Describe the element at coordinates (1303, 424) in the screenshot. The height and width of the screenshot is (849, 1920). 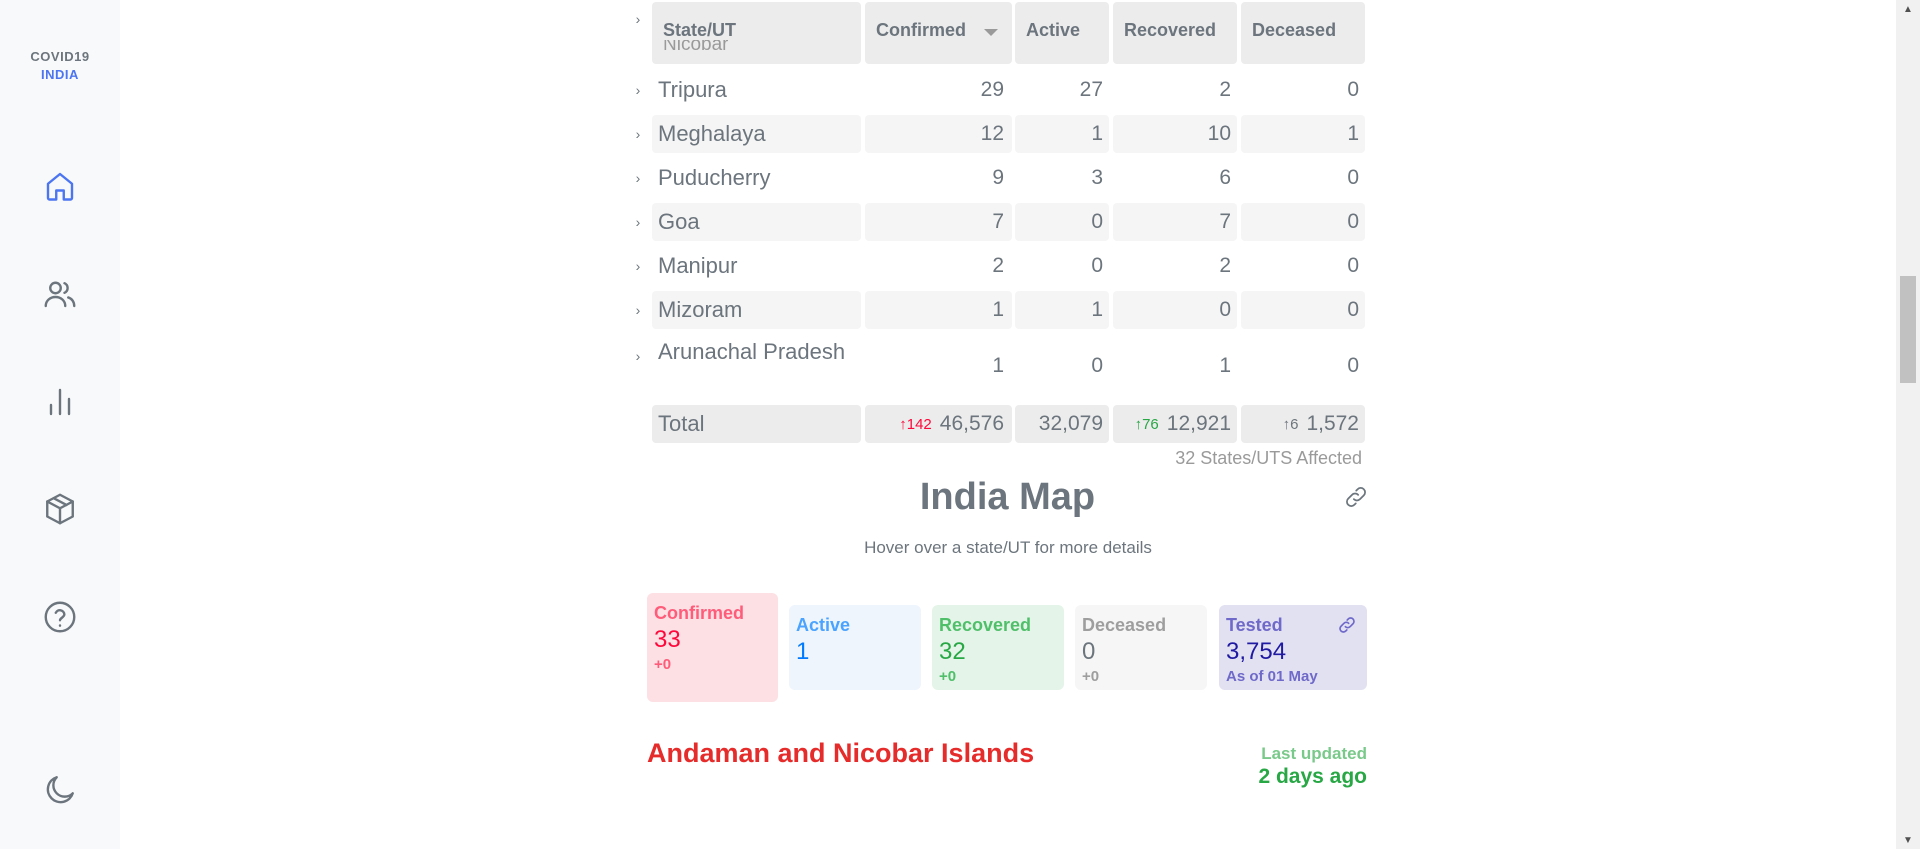
I see `total-deceased: ↑6 1,572` at that location.